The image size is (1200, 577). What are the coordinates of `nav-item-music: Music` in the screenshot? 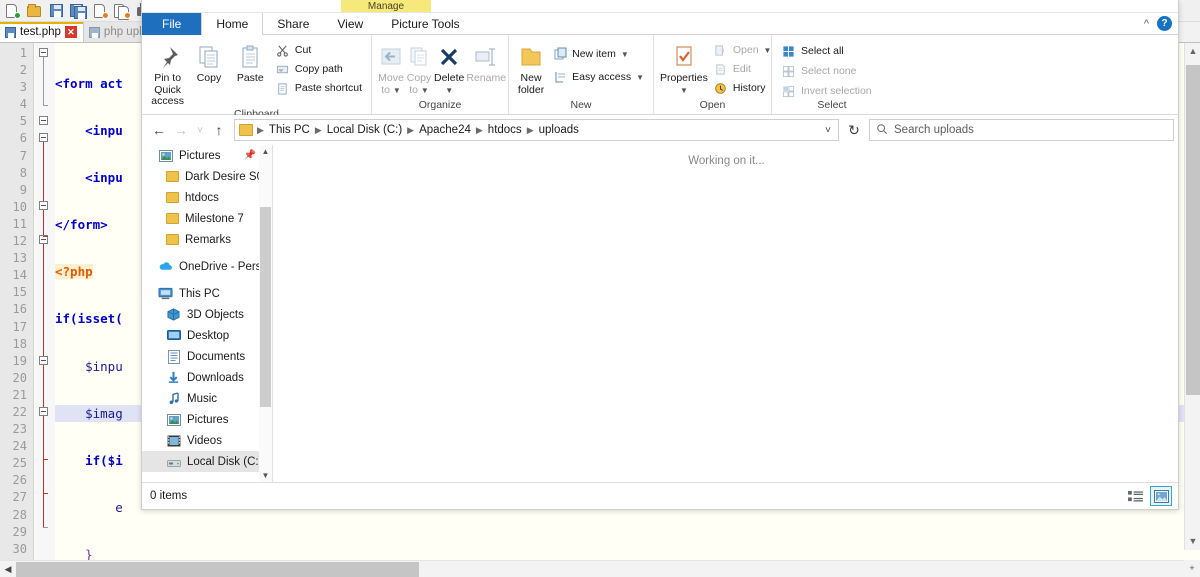 It's located at (207, 398).